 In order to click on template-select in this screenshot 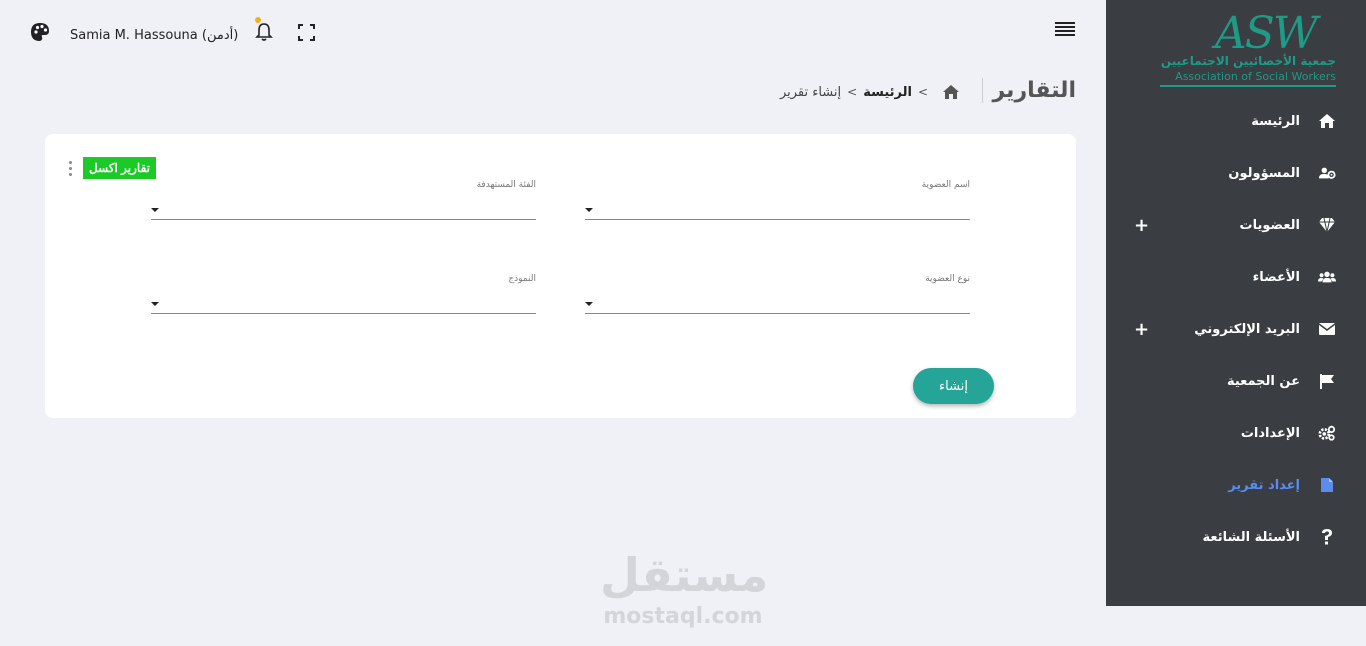, I will do `click(343, 303)`.